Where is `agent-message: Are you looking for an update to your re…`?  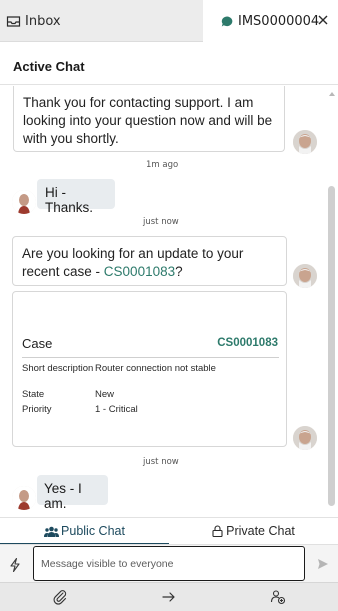
agent-message: Are you looking for an update to your re… is located at coordinates (149, 261).